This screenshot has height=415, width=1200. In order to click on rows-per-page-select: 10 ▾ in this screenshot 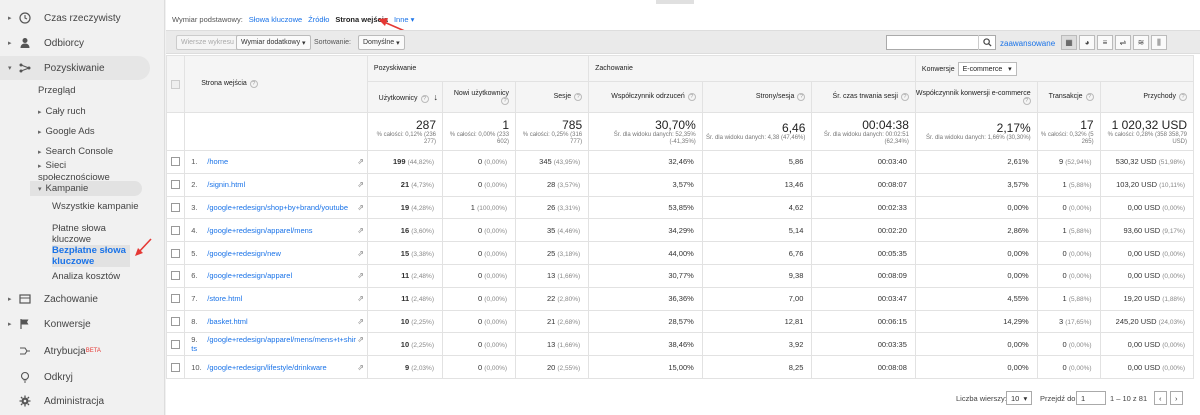, I will do `click(1019, 398)`.